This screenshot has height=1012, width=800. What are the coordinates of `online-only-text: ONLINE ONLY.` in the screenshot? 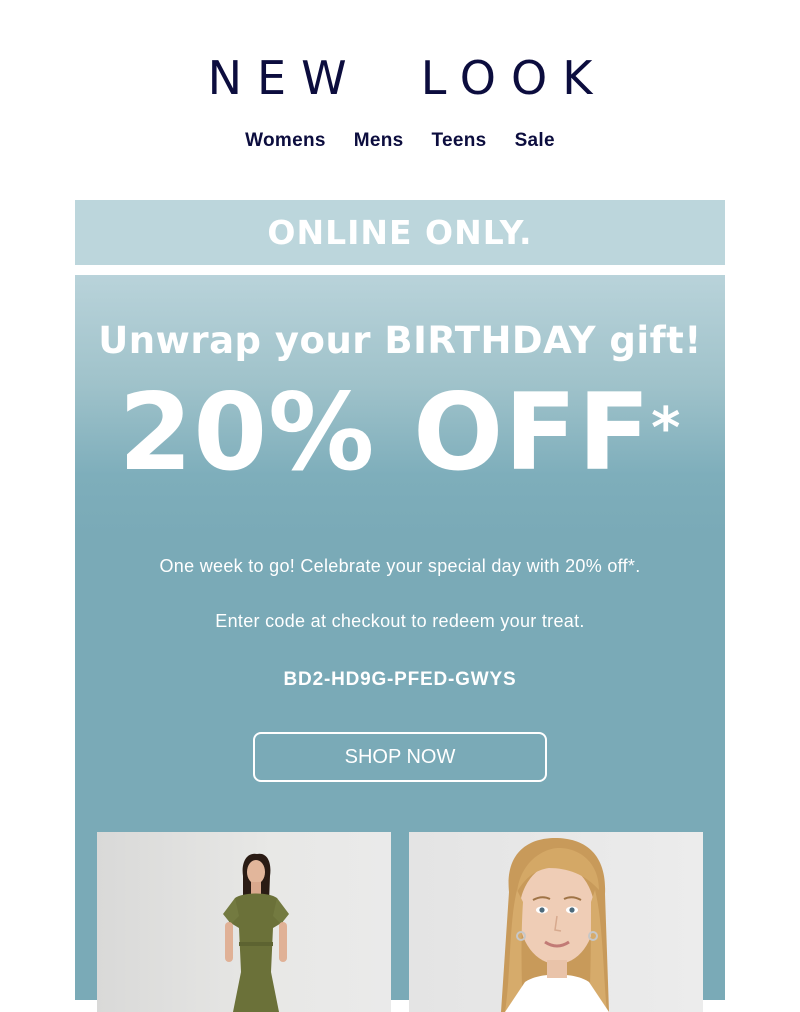 It's located at (400, 232).